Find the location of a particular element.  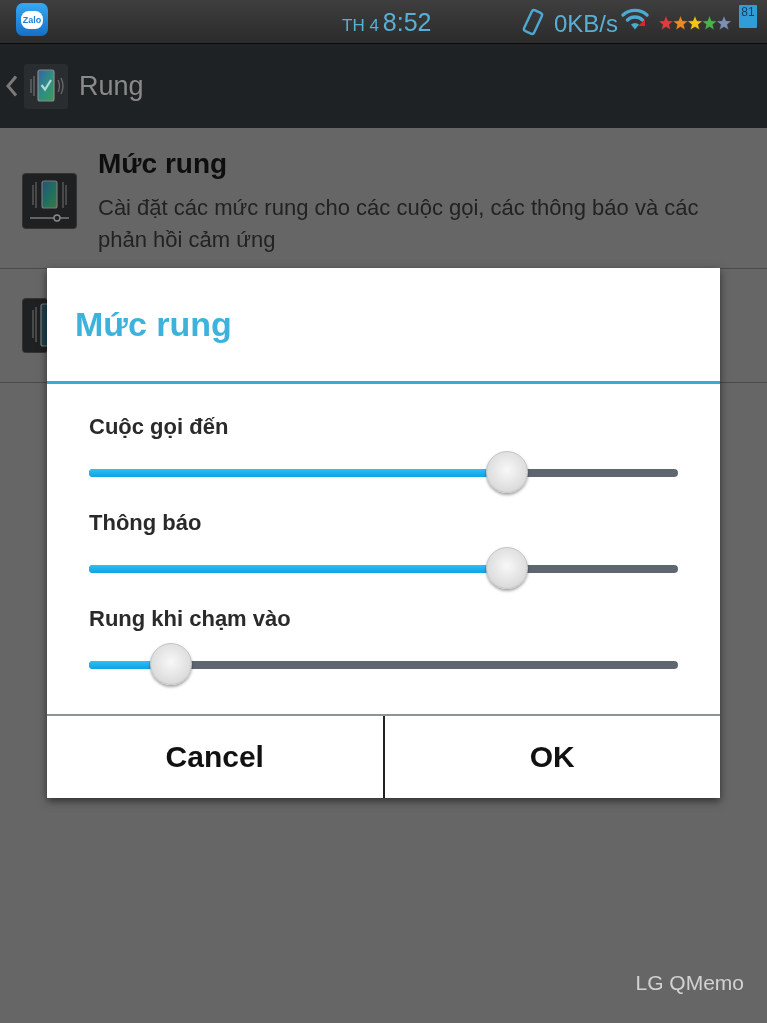

chat-app-icon: Zalo is located at coordinates (32, 19).